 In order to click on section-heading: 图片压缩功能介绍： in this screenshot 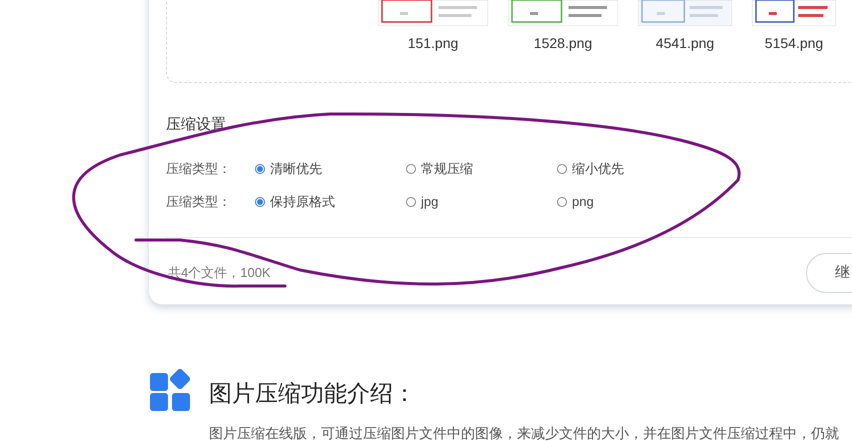, I will do `click(312, 393)`.